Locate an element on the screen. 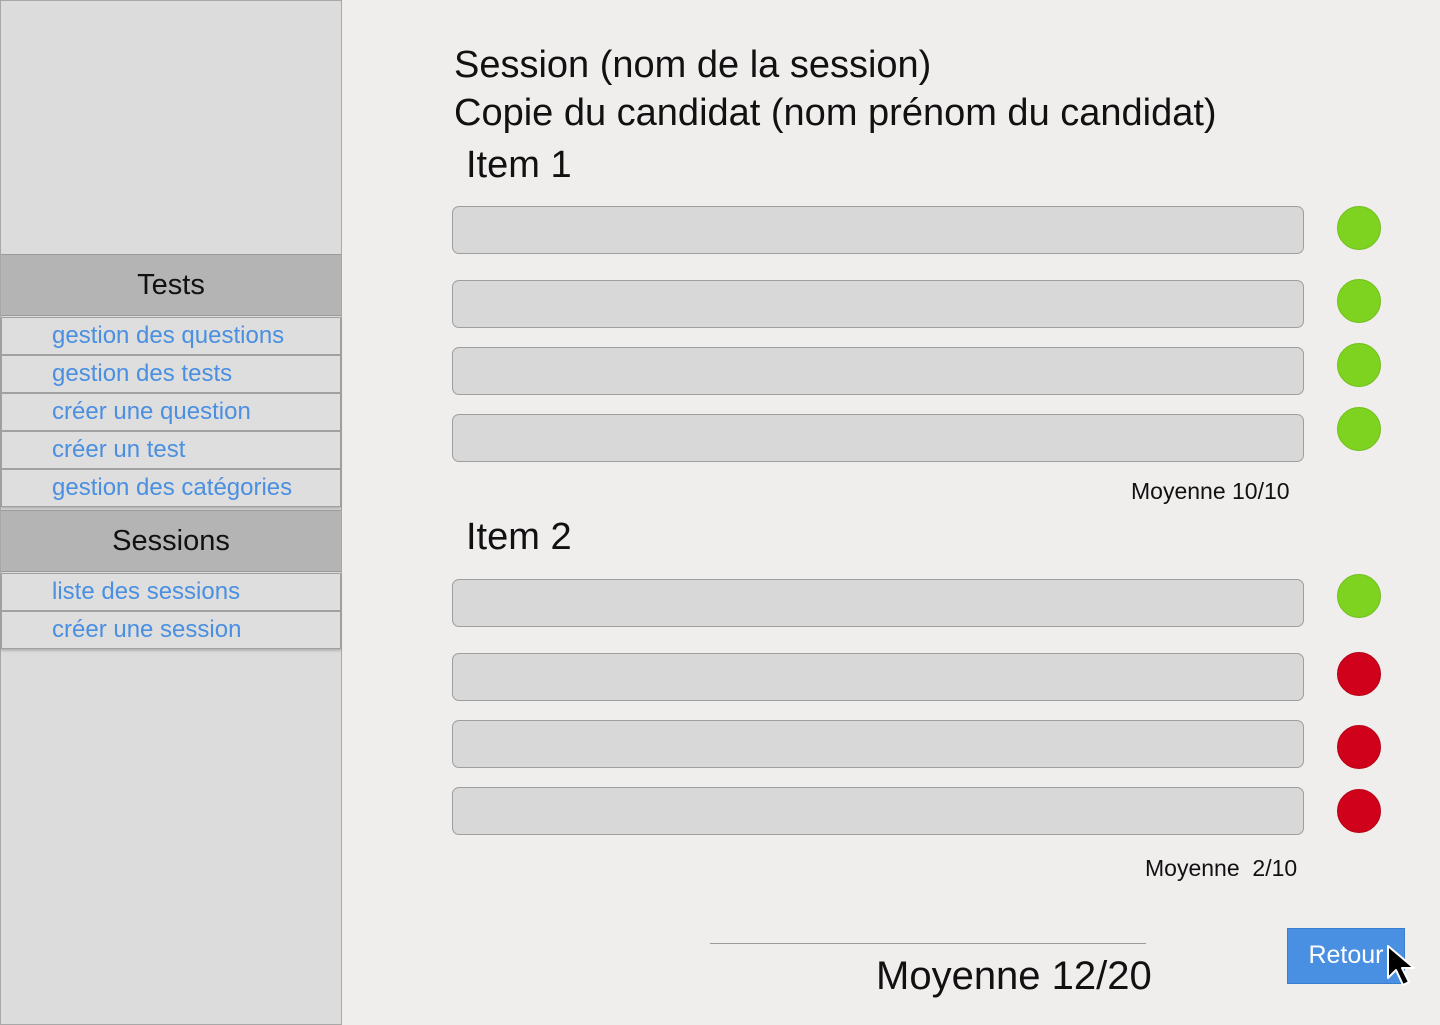  sidebar-item-gestion-questions: gestion des questions is located at coordinates (171, 336).